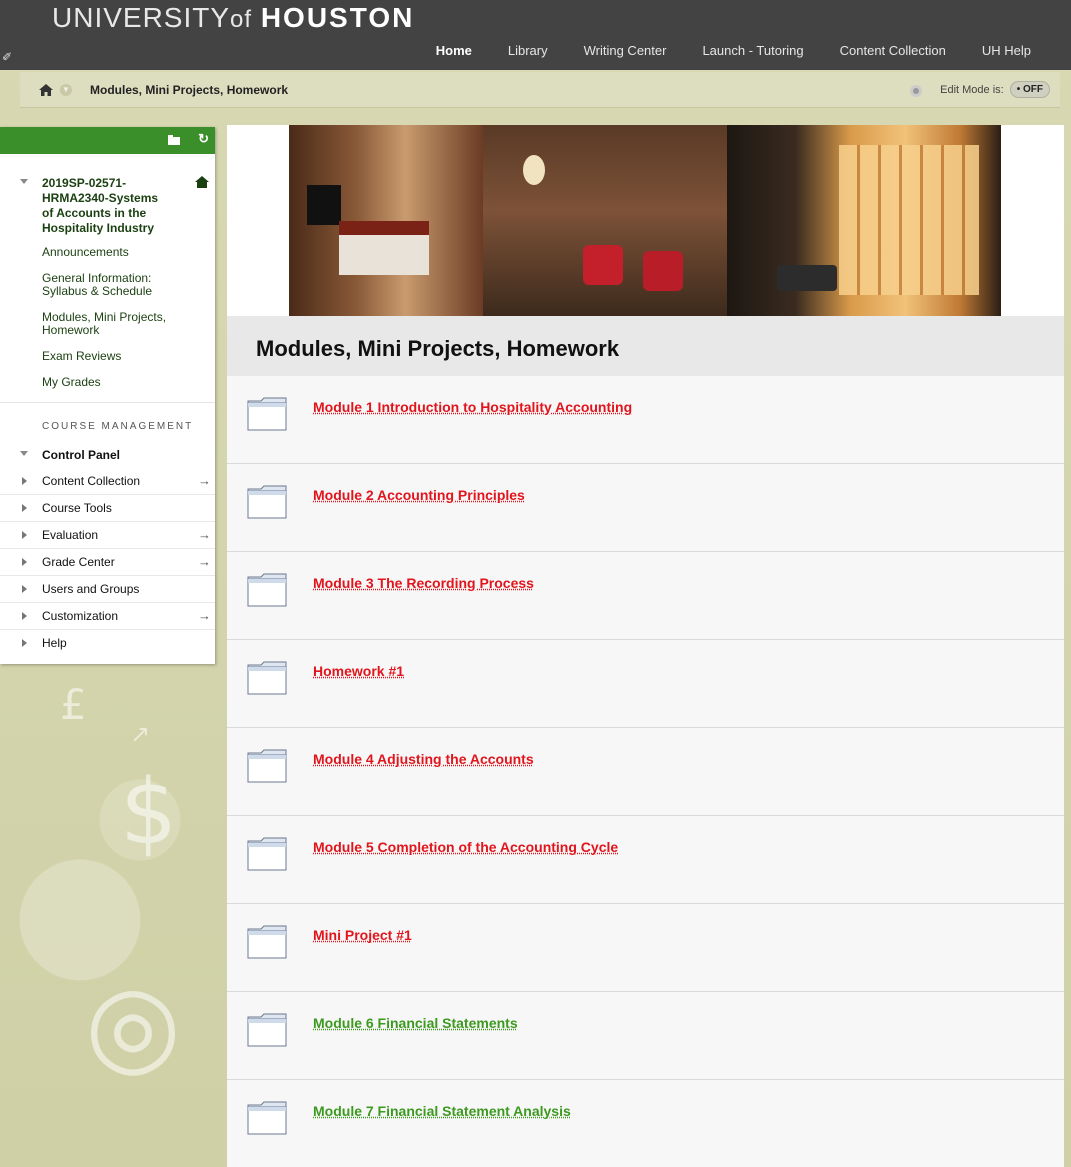  What do you see at coordinates (128, 356) in the screenshot?
I see `sidebar-item-exam-reviews: Exam Reviews` at bounding box center [128, 356].